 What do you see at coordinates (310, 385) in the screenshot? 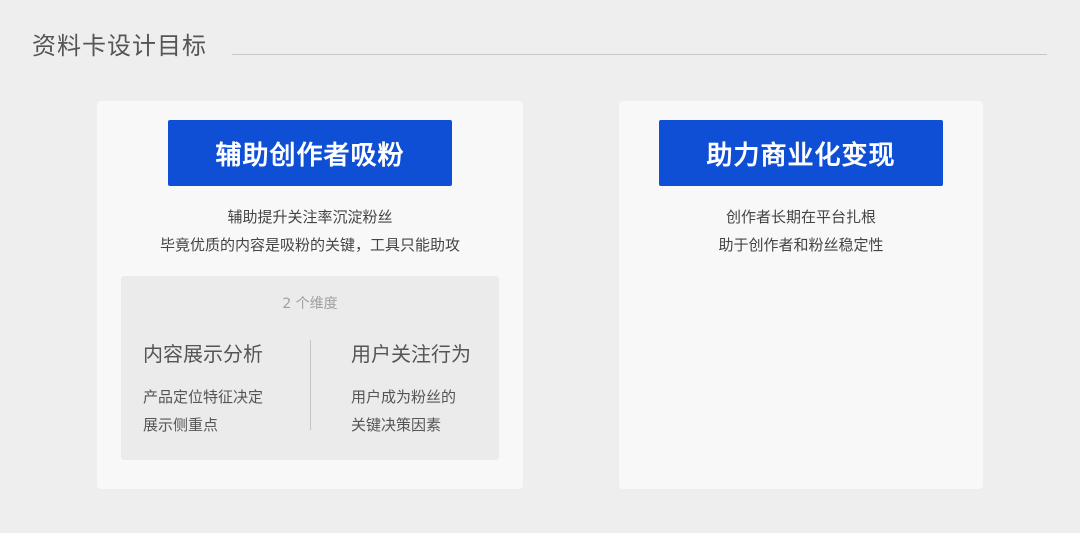
I see `dimension-divider` at bounding box center [310, 385].